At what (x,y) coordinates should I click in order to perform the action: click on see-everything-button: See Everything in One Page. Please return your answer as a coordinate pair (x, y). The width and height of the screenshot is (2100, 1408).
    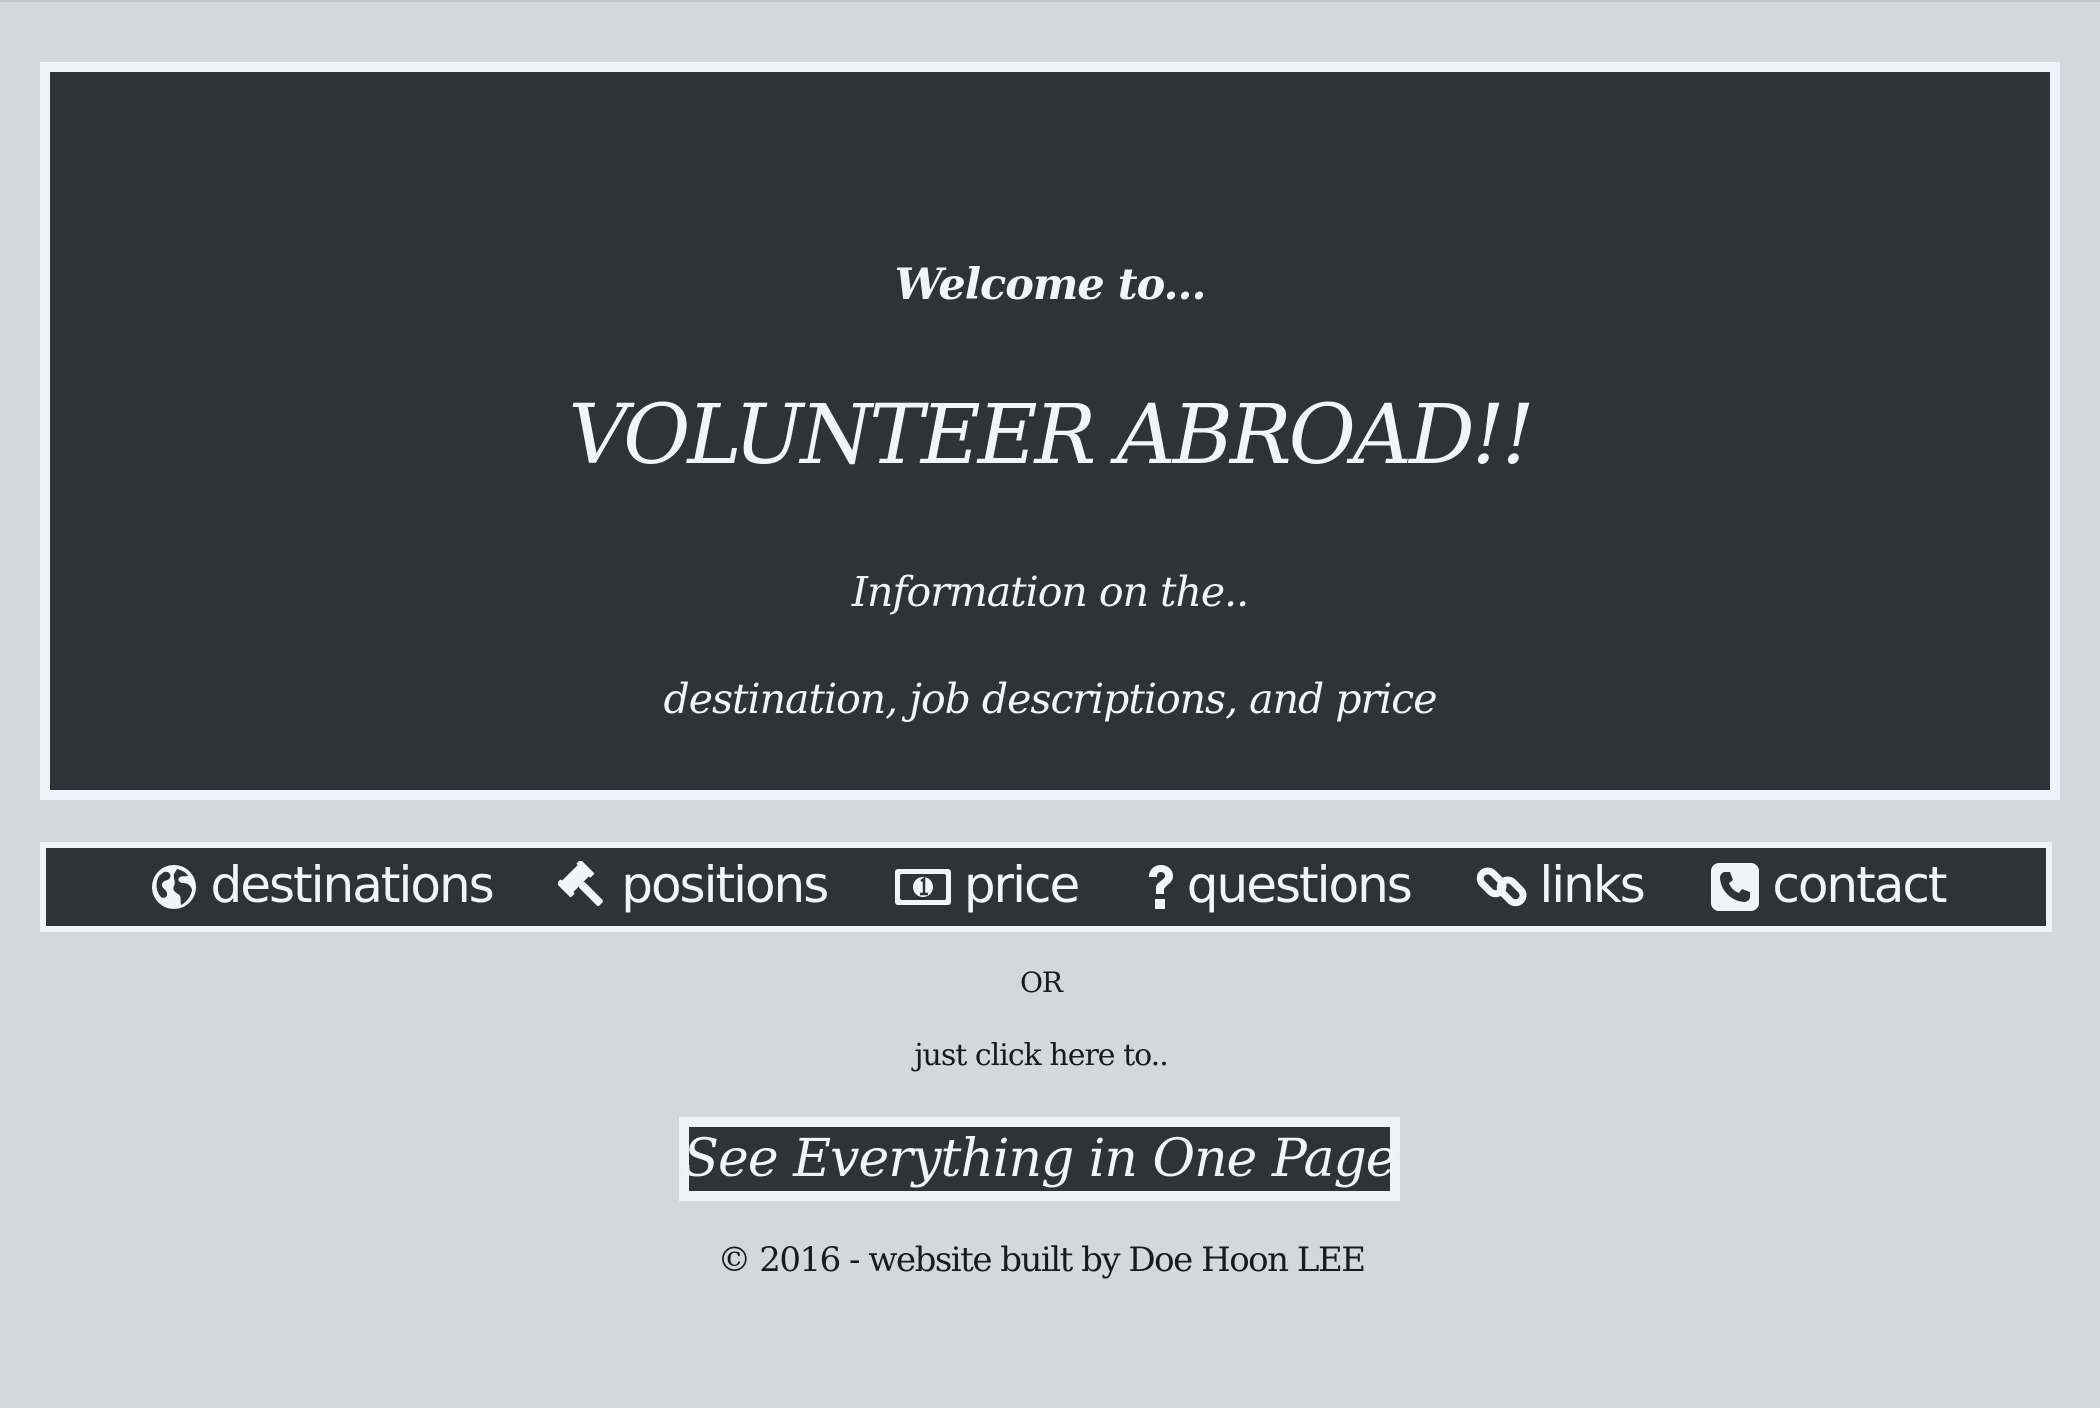
    Looking at the image, I should click on (1039, 1159).